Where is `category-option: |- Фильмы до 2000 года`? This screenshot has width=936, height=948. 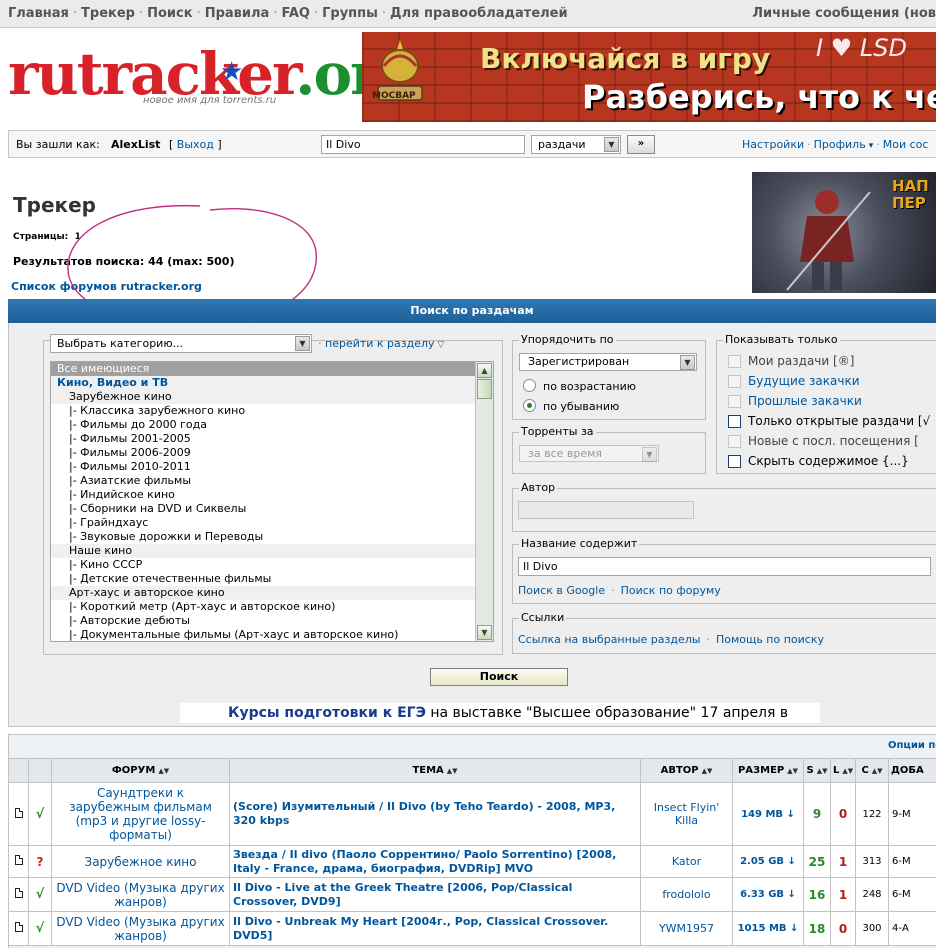 category-option: |- Фильмы до 2000 года is located at coordinates (263, 425).